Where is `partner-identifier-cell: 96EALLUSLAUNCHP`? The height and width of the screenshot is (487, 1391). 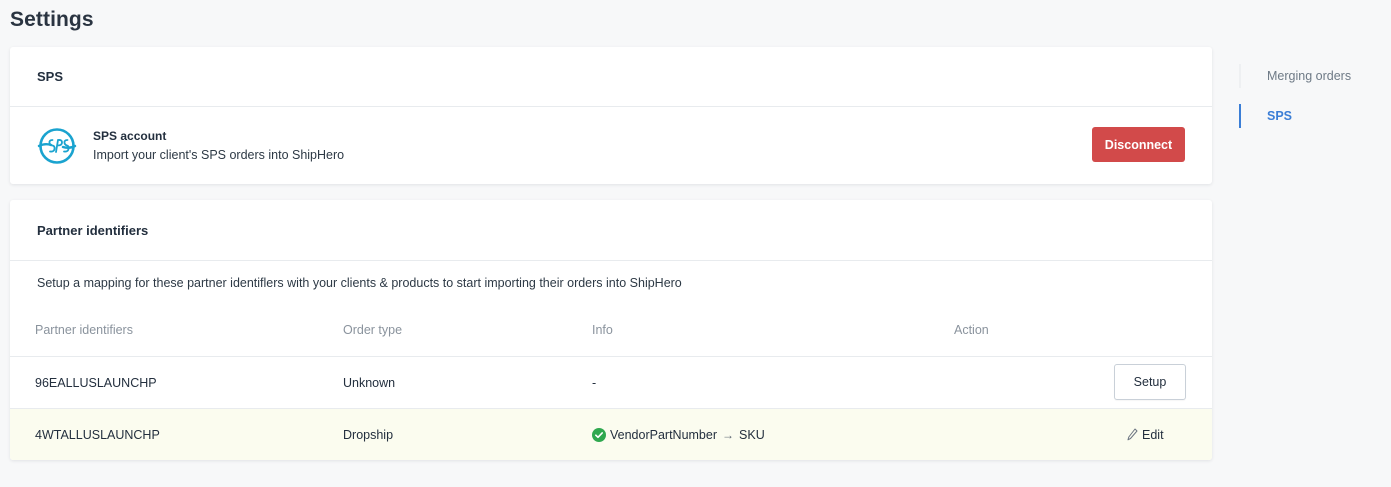 partner-identifier-cell: 96EALLUSLAUNCHP is located at coordinates (96, 382).